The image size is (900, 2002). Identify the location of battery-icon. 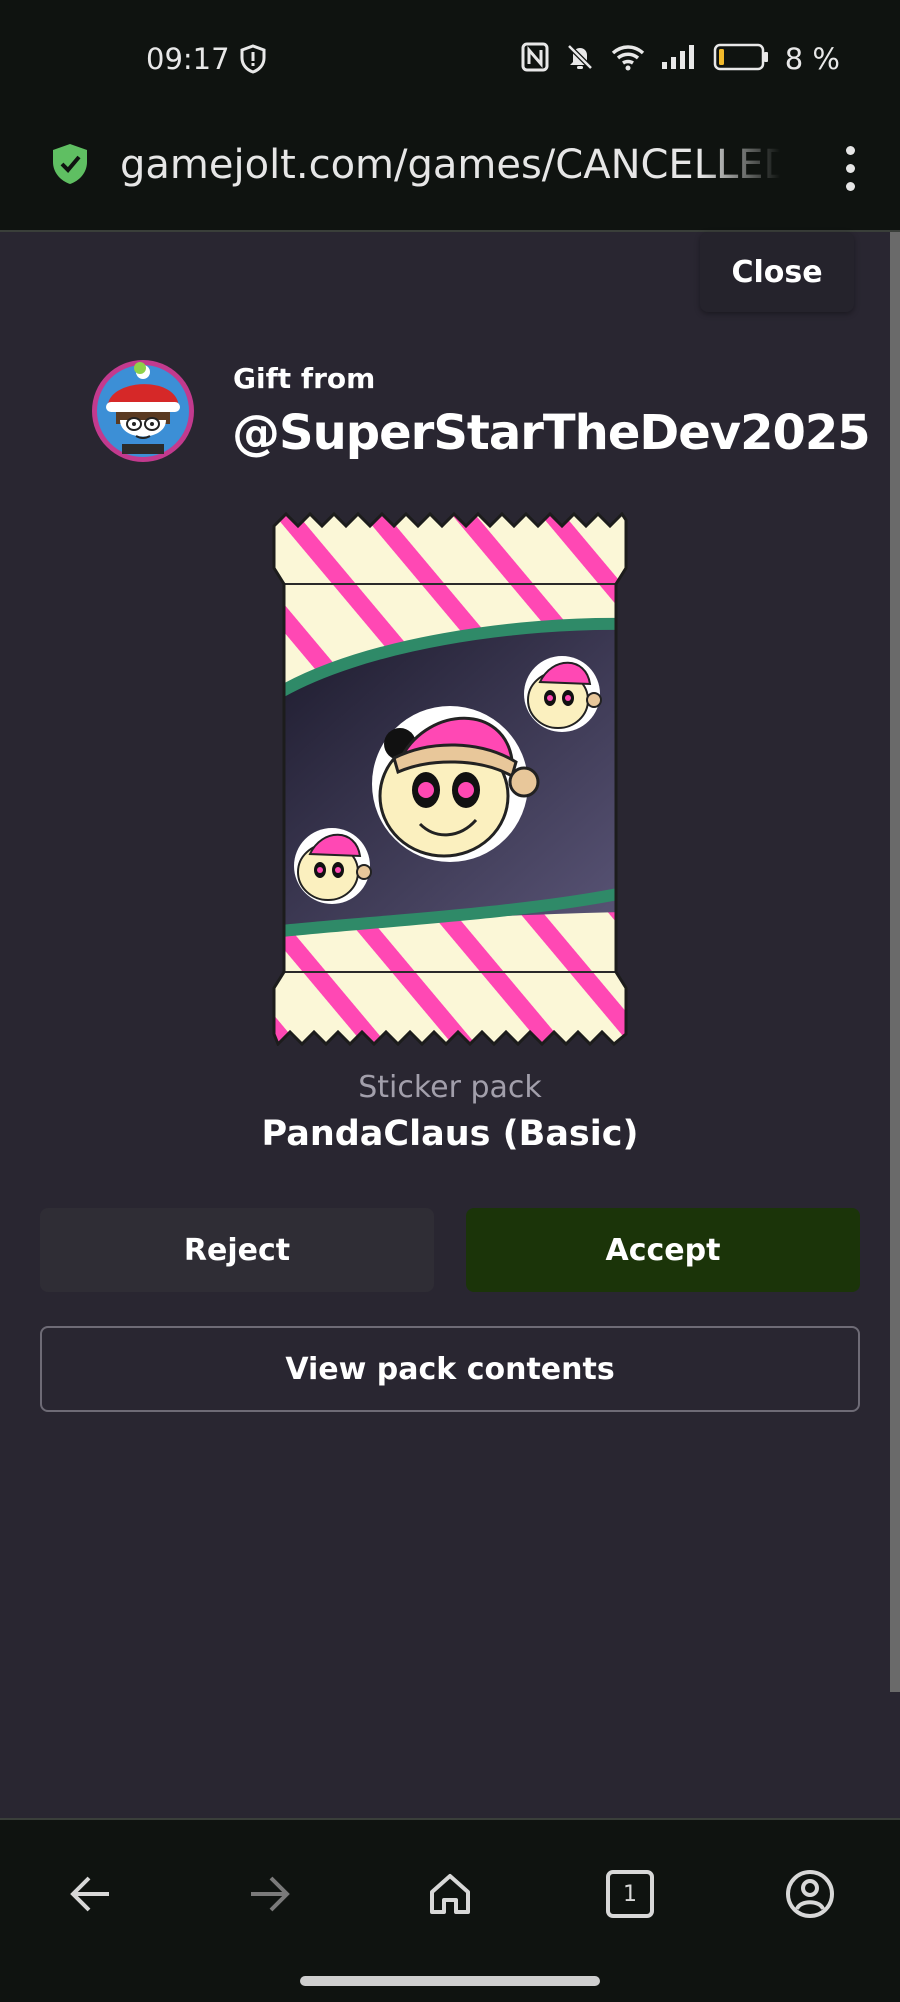
(741, 59).